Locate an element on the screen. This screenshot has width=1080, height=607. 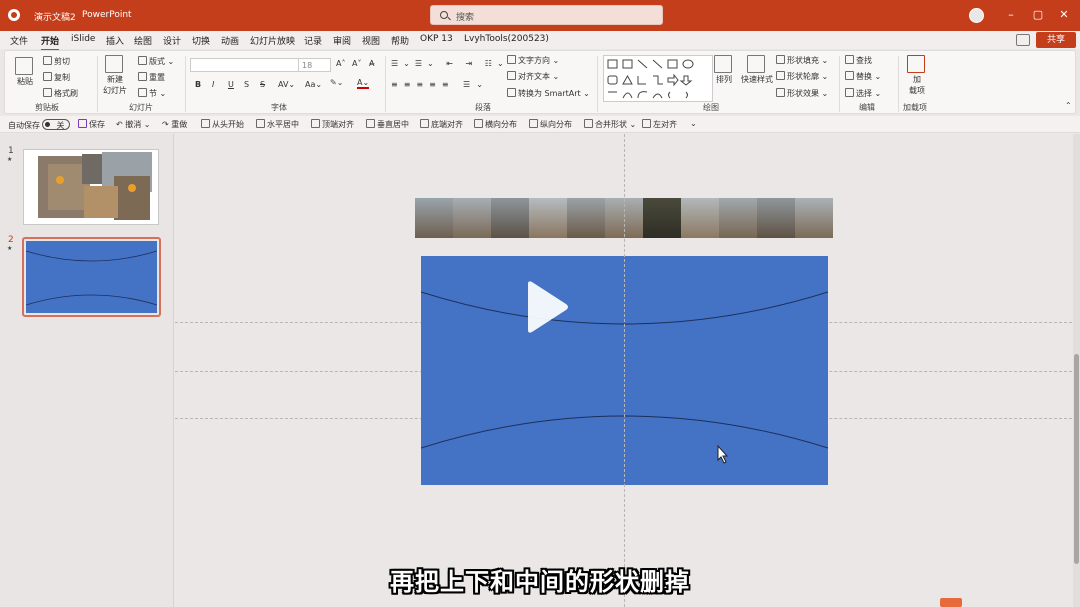
tab-file: 文件 is located at coordinates (19, 40).